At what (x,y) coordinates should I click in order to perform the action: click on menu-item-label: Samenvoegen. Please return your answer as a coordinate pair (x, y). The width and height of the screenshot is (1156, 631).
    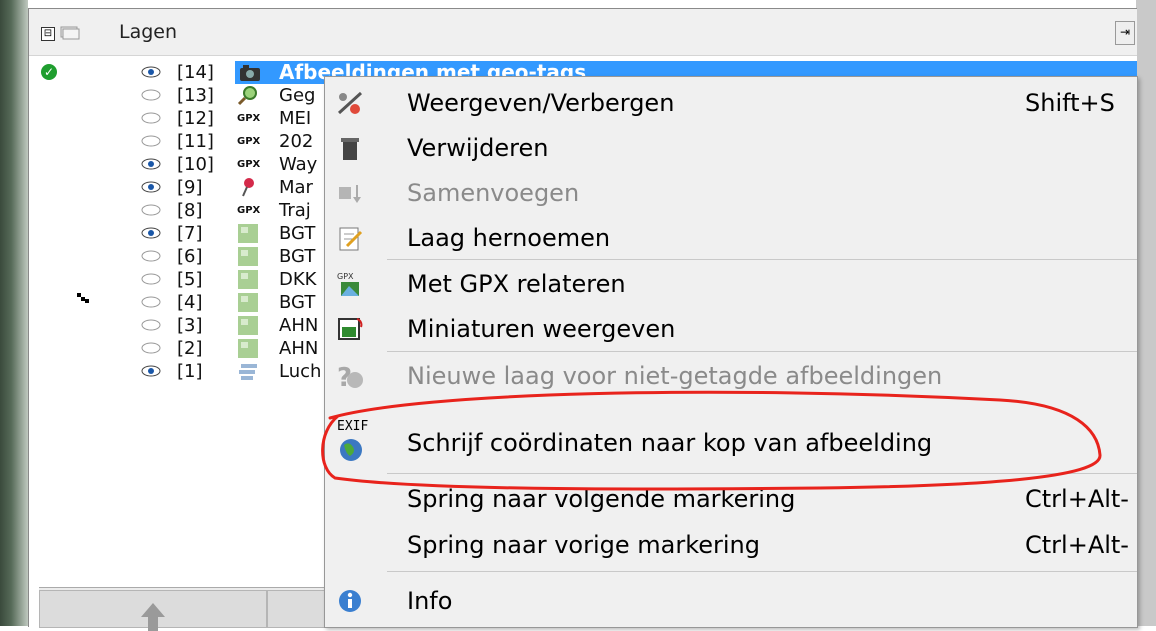
    Looking at the image, I should click on (493, 193).